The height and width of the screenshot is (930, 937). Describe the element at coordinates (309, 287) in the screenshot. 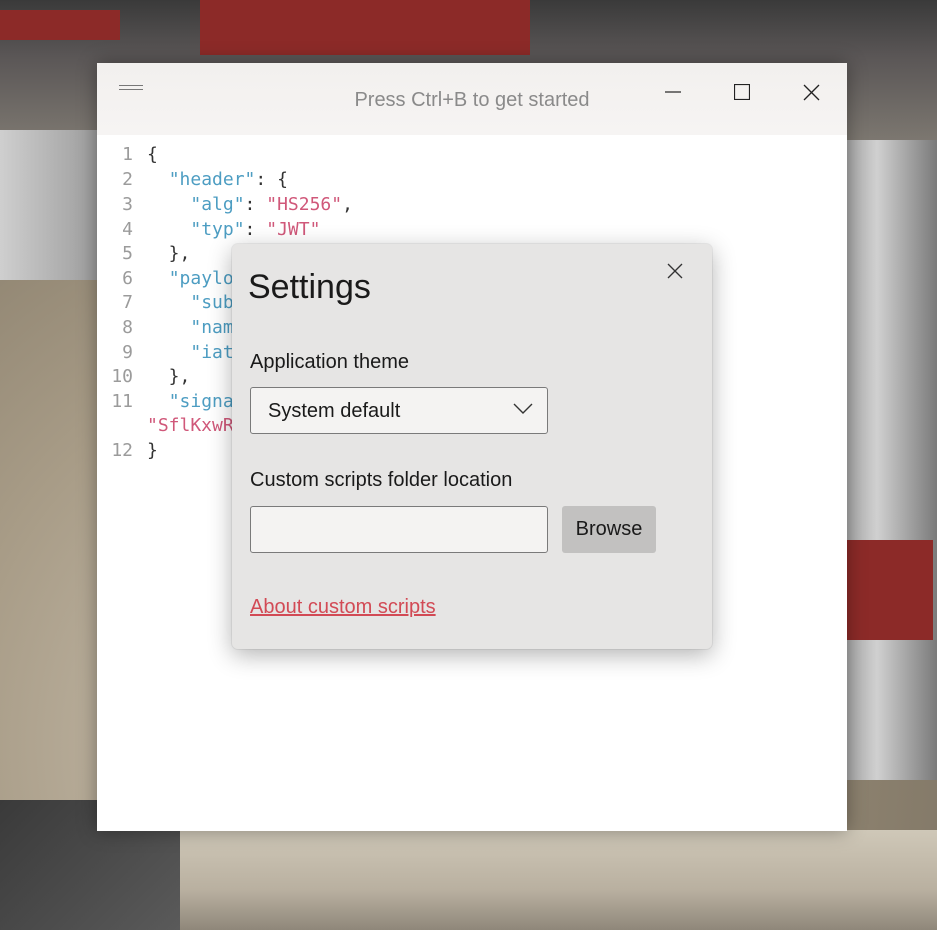

I see `dialog-title: Settings` at that location.